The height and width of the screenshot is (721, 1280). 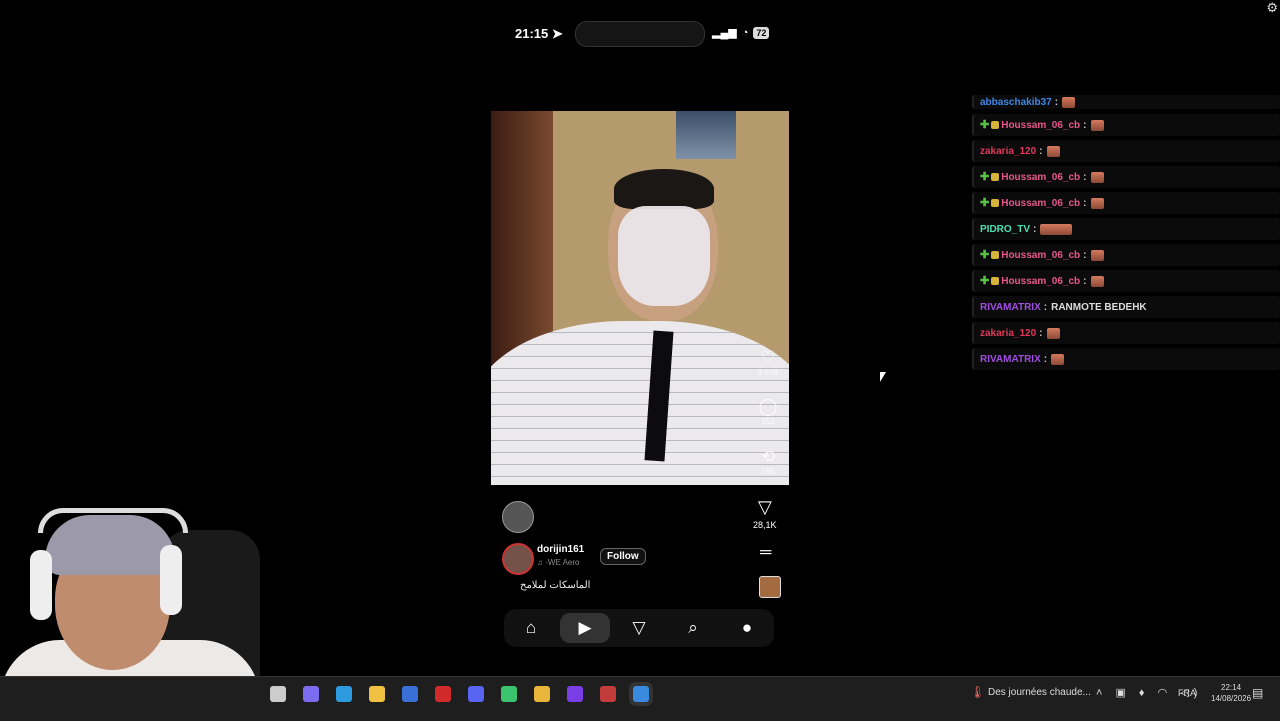 What do you see at coordinates (311, 694) in the screenshot?
I see `copilot-icon` at bounding box center [311, 694].